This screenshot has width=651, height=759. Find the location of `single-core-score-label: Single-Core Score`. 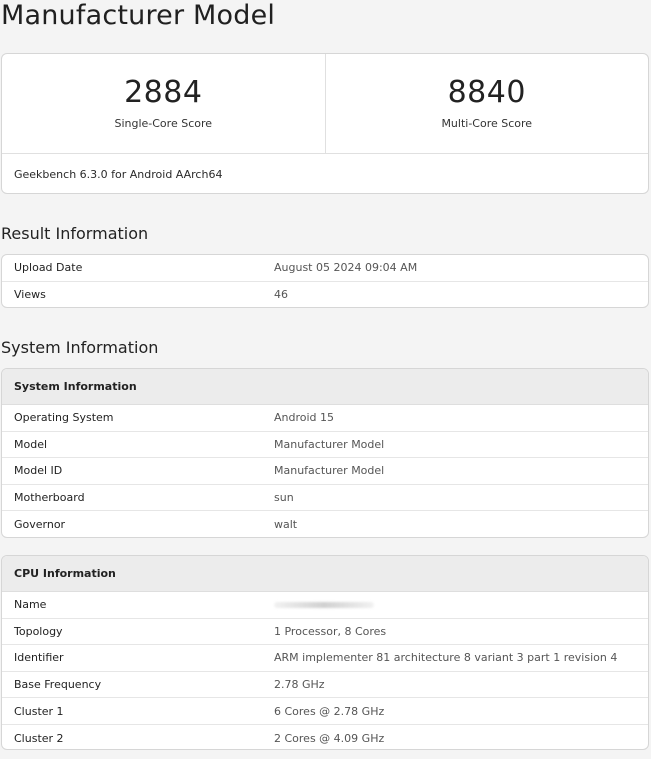

single-core-score-label: Single-Core Score is located at coordinates (163, 123).